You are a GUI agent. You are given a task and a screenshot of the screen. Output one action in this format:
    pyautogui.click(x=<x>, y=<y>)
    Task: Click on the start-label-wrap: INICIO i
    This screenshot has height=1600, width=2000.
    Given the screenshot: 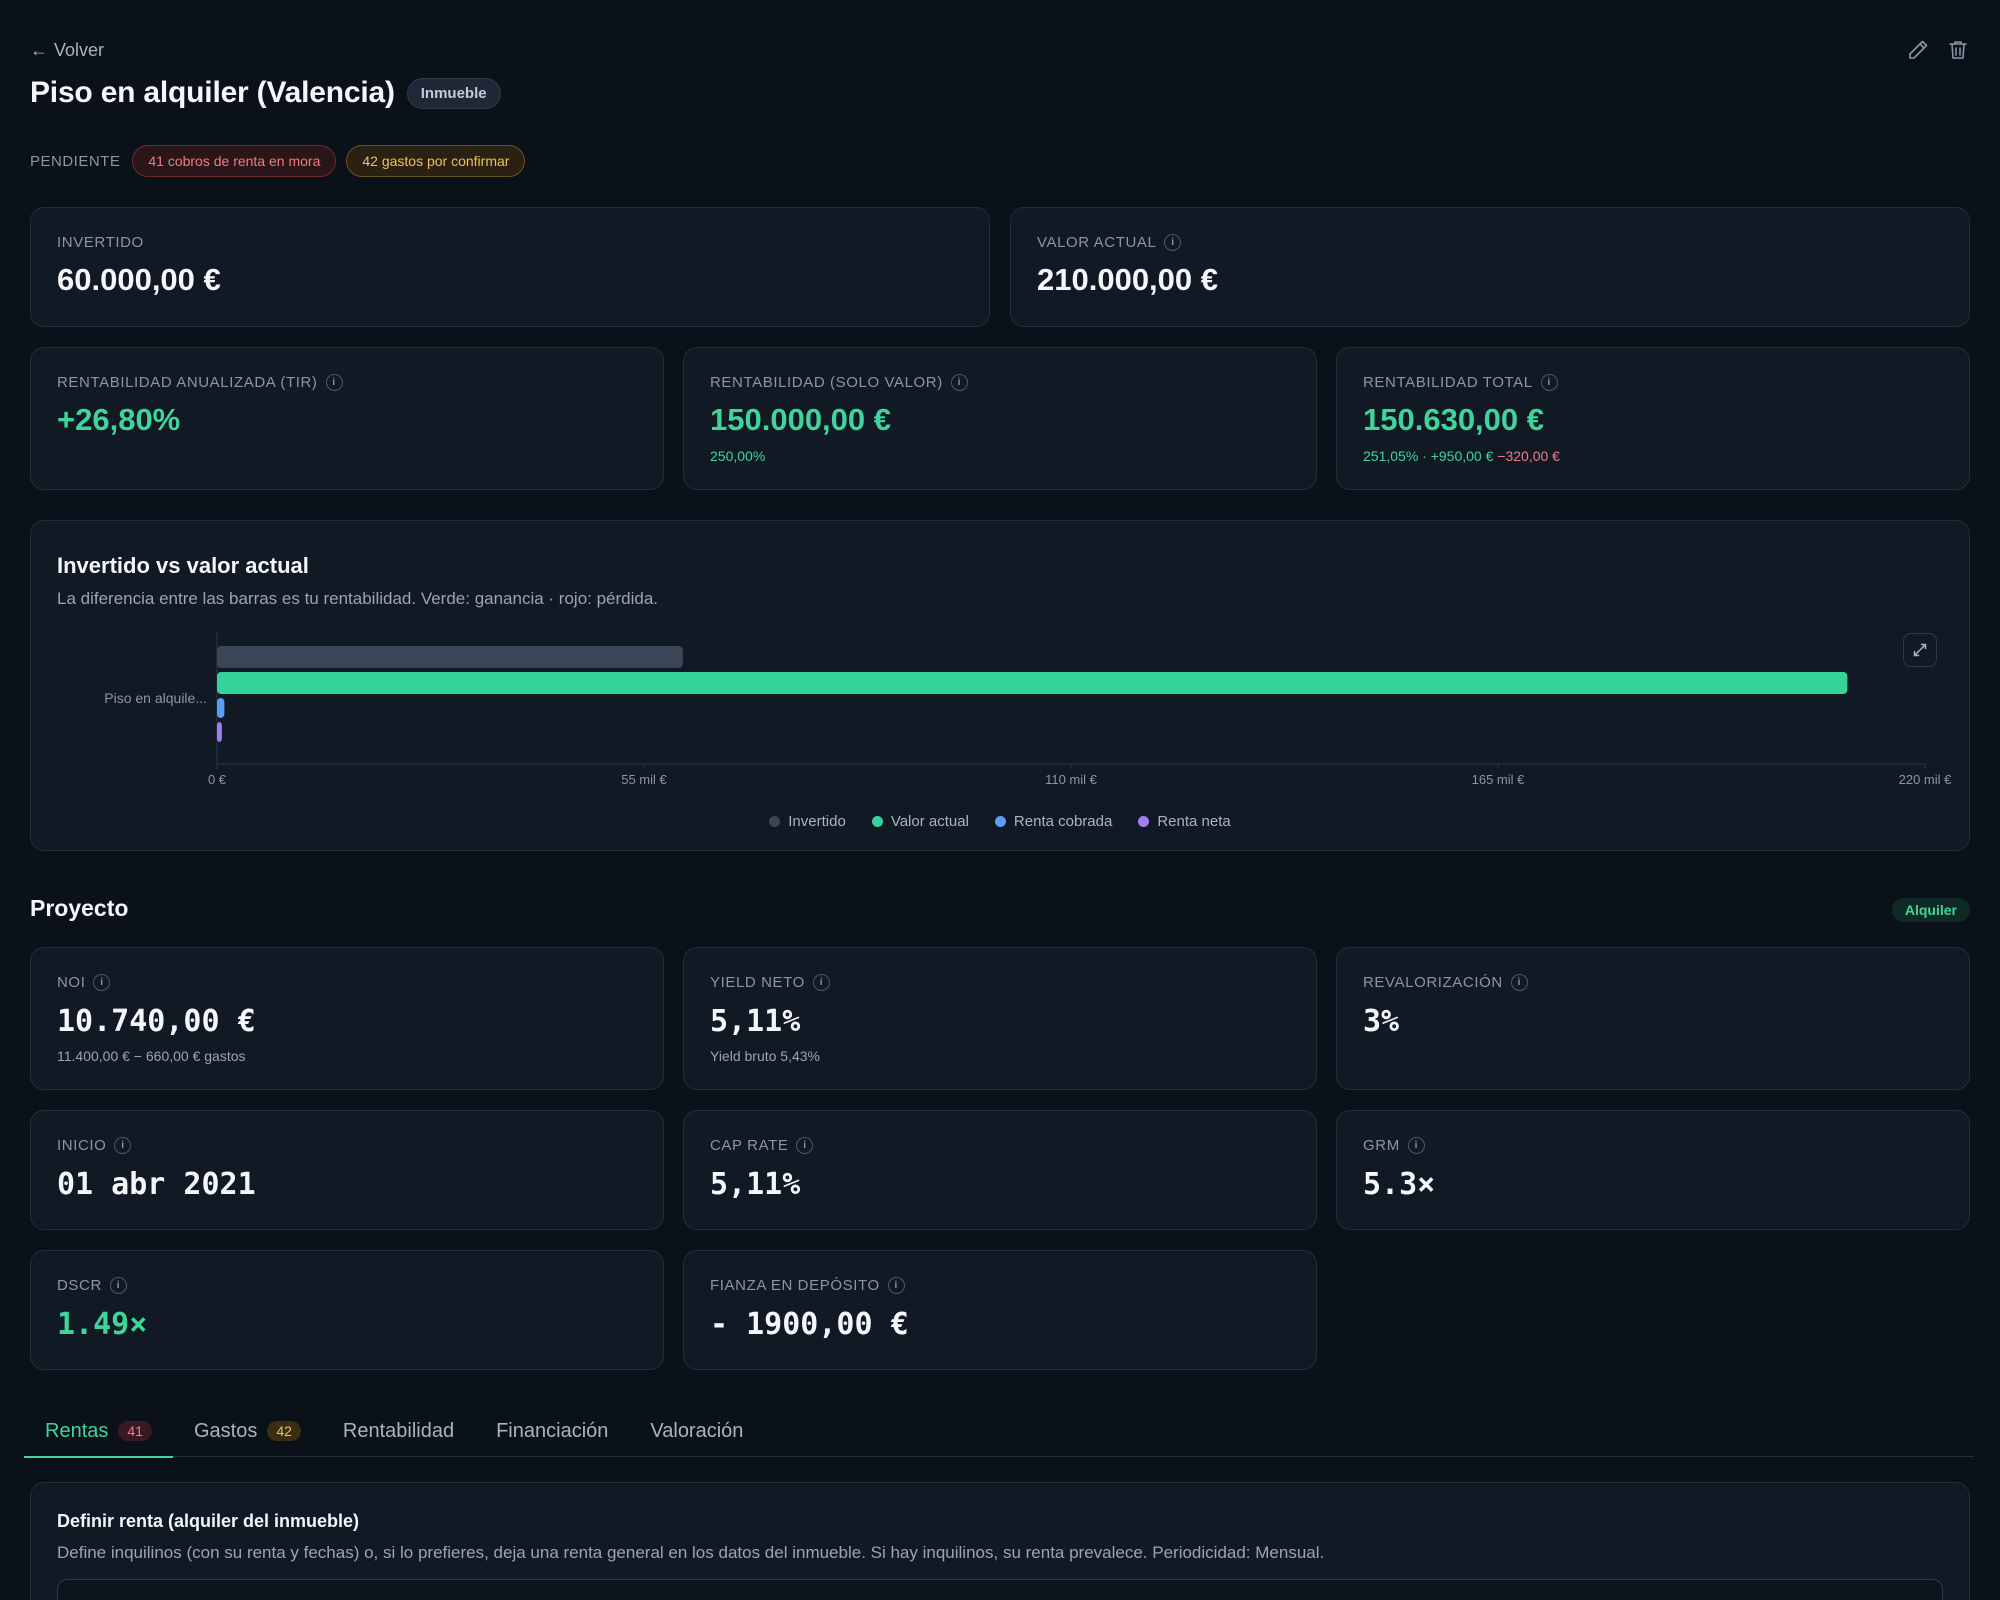 What is the action you would take?
    pyautogui.click(x=94, y=1145)
    